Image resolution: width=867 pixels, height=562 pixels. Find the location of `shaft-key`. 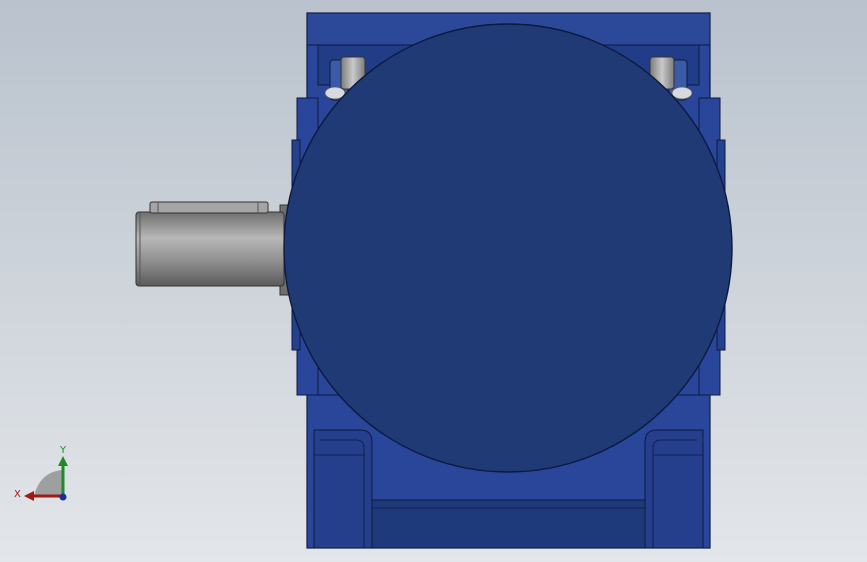

shaft-key is located at coordinates (209, 207).